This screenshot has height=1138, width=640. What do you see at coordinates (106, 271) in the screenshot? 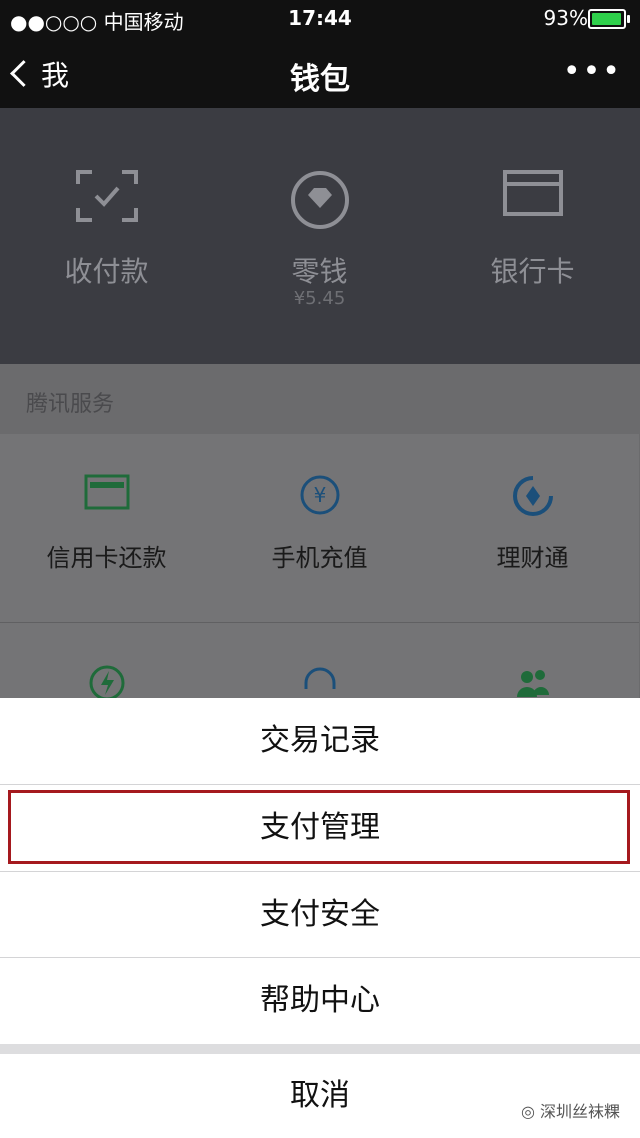
I see `wallet-item-label: 收付款` at bounding box center [106, 271].